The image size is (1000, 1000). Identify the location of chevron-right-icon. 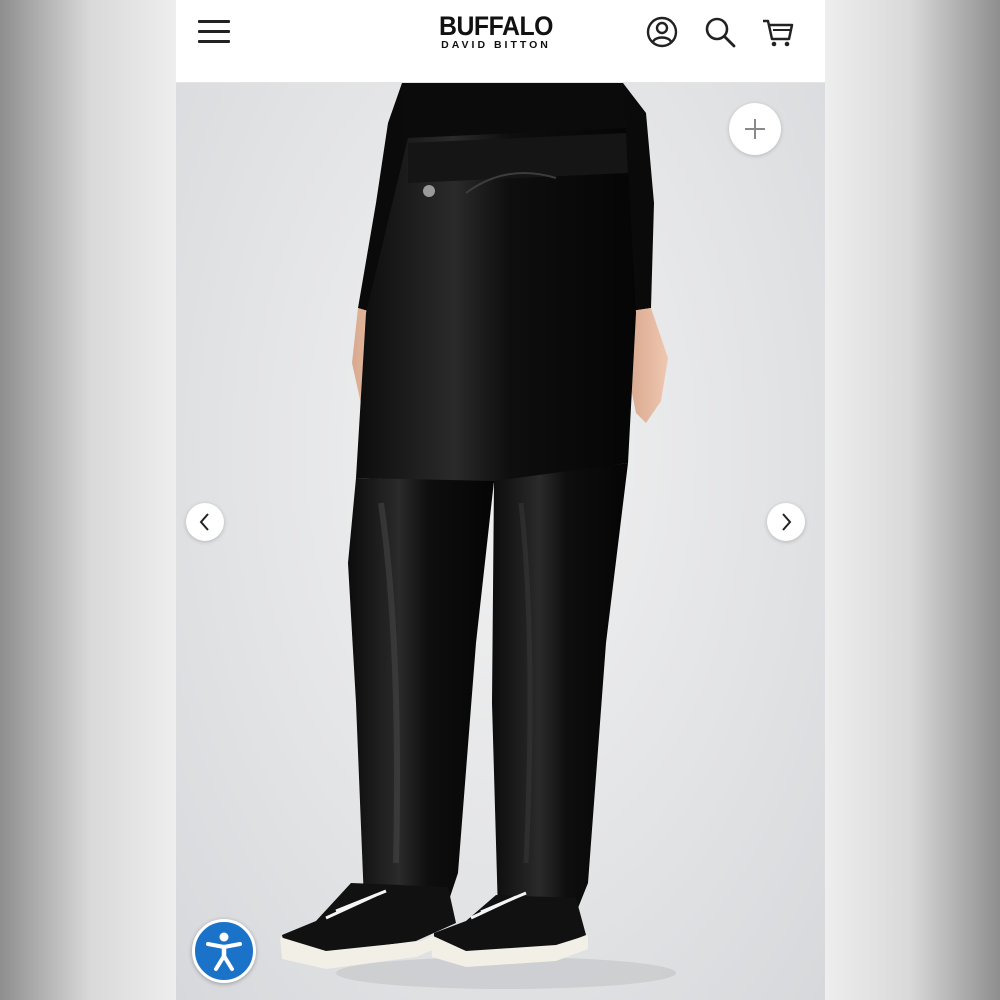
(786, 522).